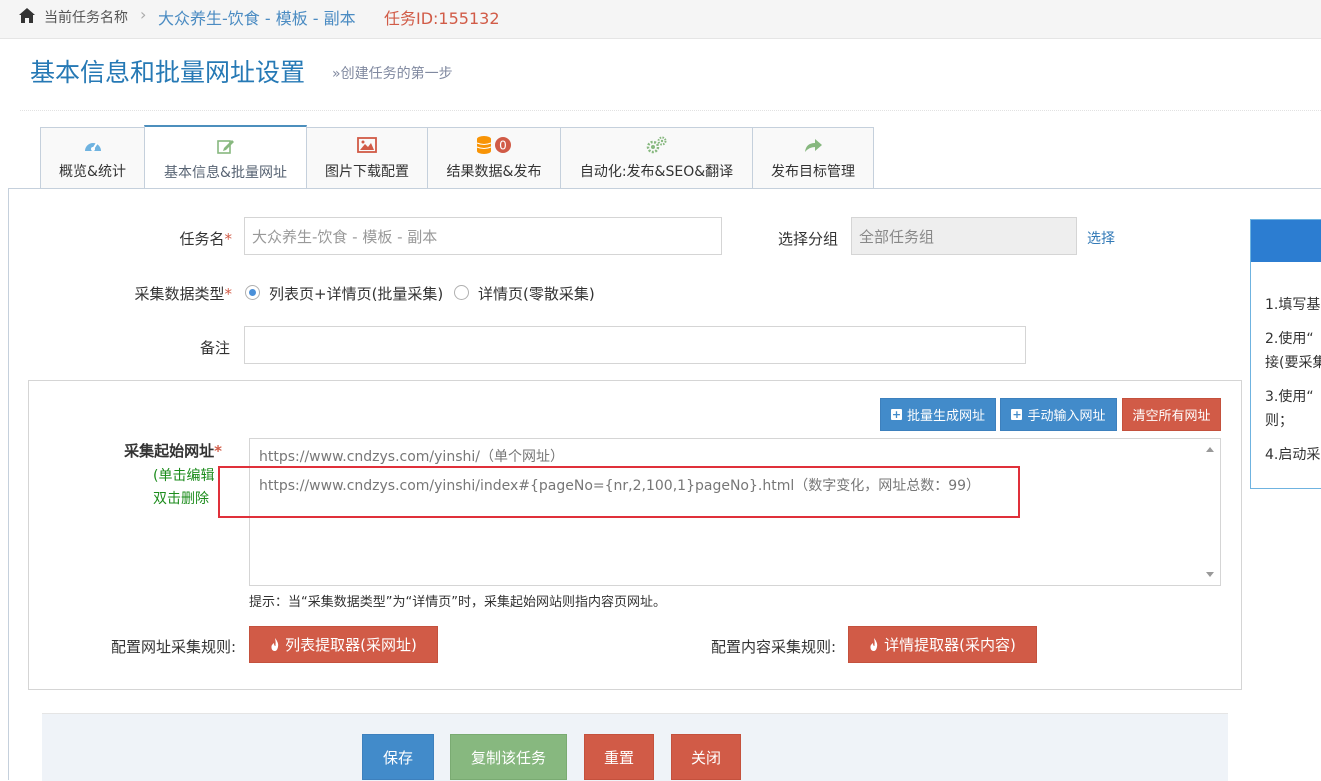  Describe the element at coordinates (252, 292) in the screenshot. I see `radio-list-detail` at that location.